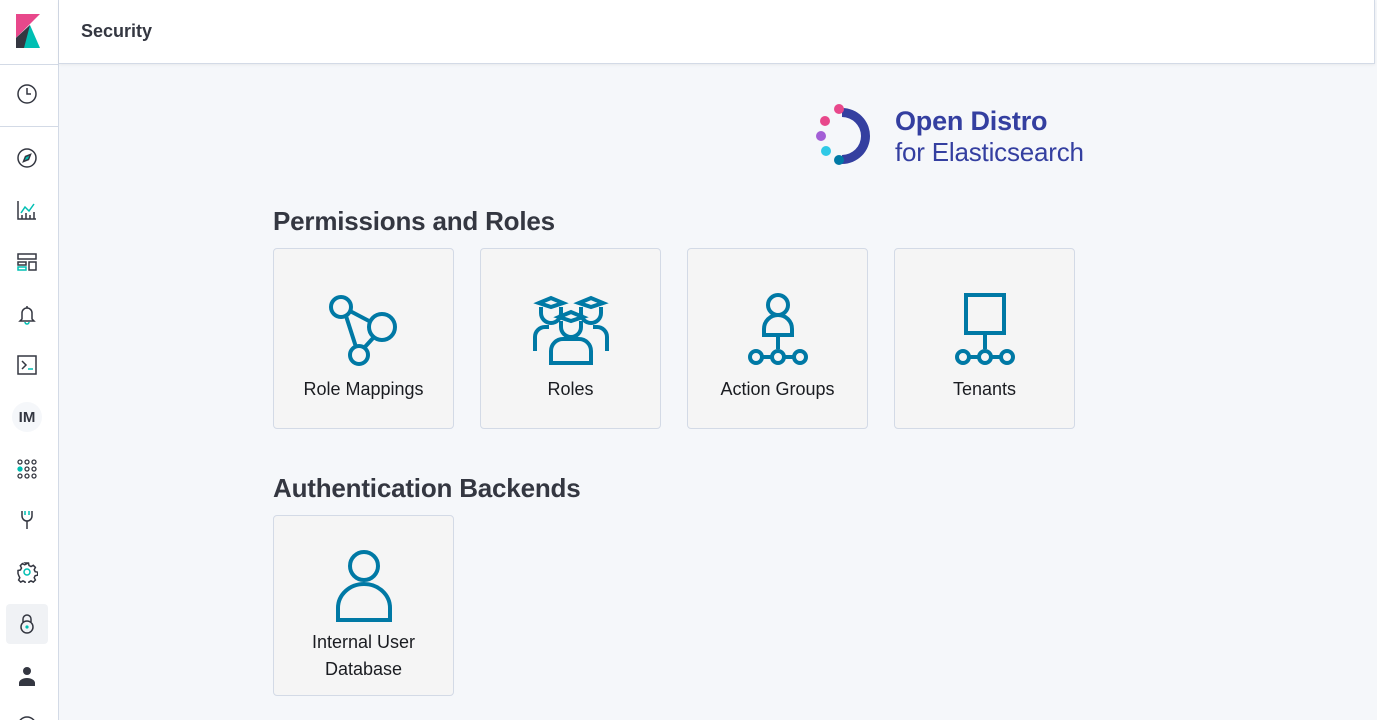 The width and height of the screenshot is (1377, 720). I want to click on index-management-badge: IM, so click(27, 417).